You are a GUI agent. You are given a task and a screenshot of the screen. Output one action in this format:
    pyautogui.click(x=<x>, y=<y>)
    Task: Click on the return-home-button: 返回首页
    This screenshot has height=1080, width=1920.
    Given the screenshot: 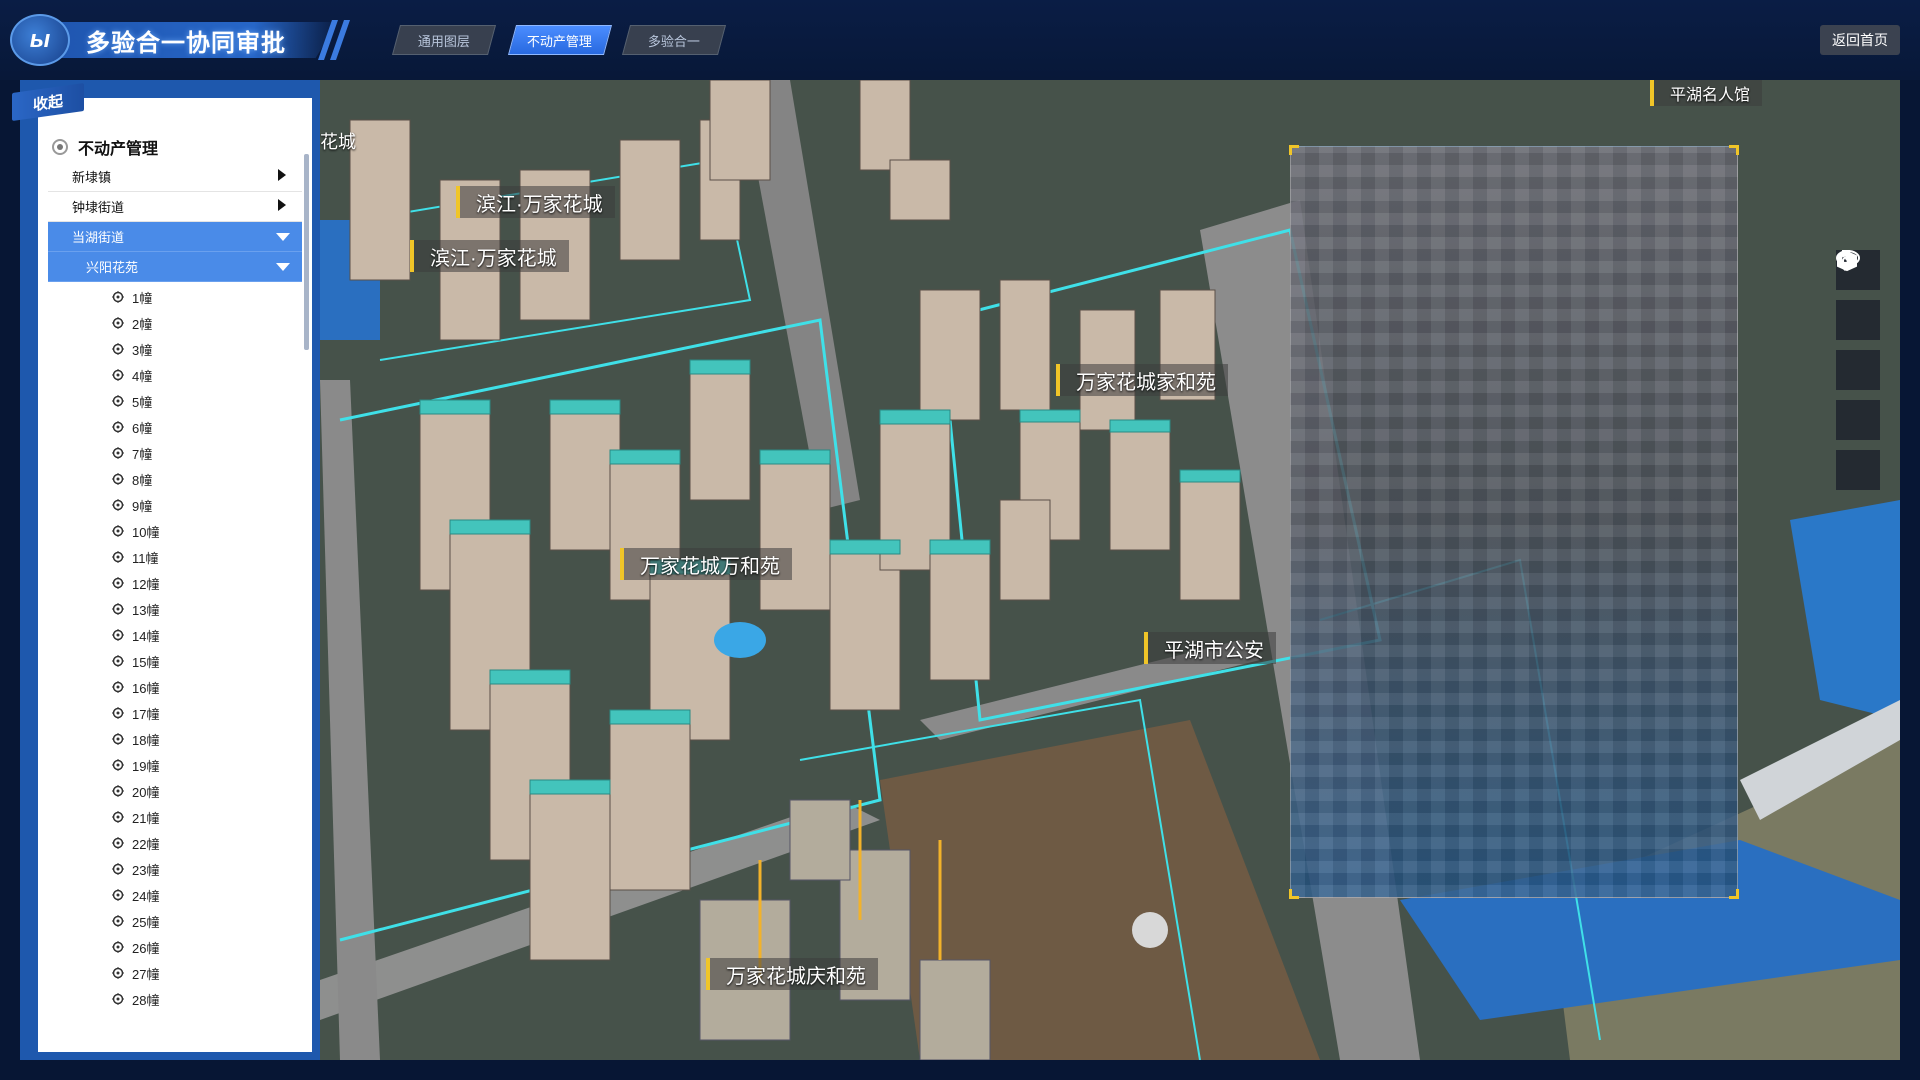 What is the action you would take?
    pyautogui.click(x=1860, y=40)
    